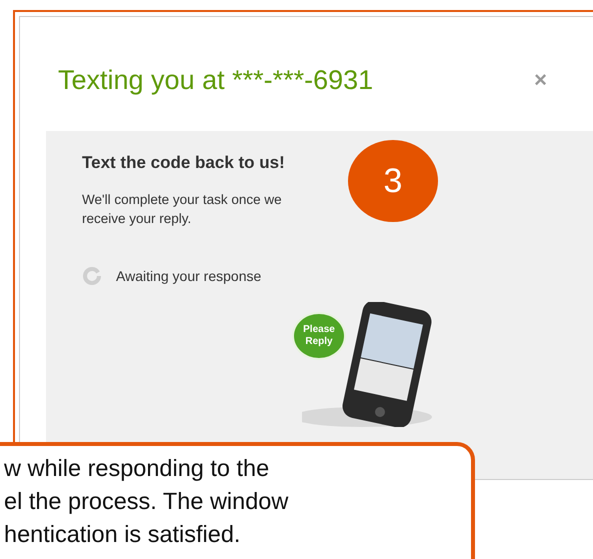 Image resolution: width=593 pixels, height=559 pixels. What do you see at coordinates (184, 163) in the screenshot?
I see `panel-heading: Text the code back to us!` at bounding box center [184, 163].